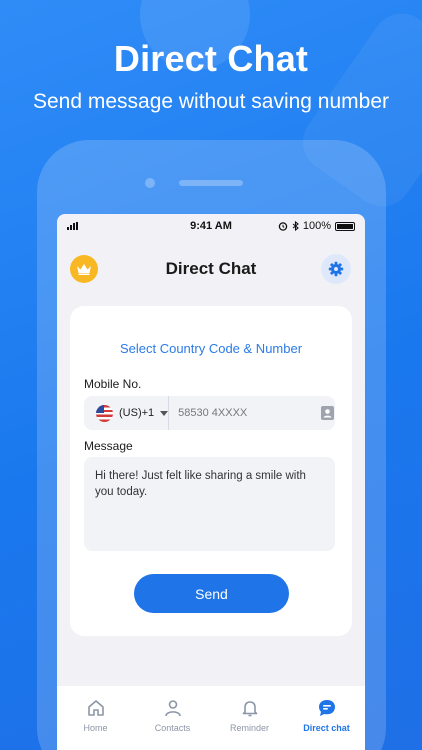 The image size is (422, 750). I want to click on hero-subtitle: Send message without saving number, so click(211, 101).